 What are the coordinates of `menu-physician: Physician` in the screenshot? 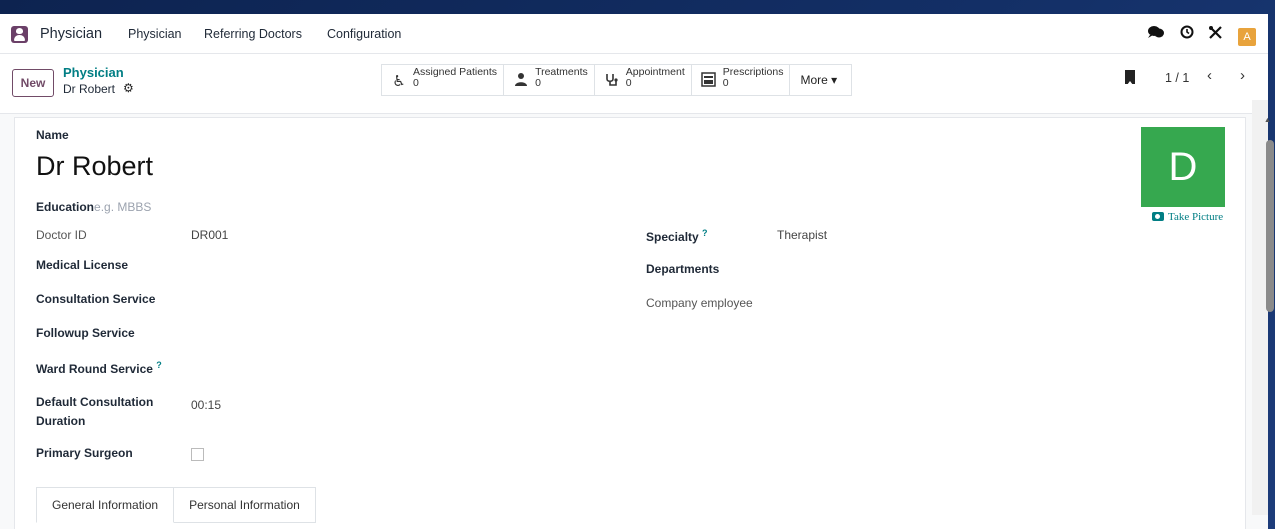 It's located at (155, 34).